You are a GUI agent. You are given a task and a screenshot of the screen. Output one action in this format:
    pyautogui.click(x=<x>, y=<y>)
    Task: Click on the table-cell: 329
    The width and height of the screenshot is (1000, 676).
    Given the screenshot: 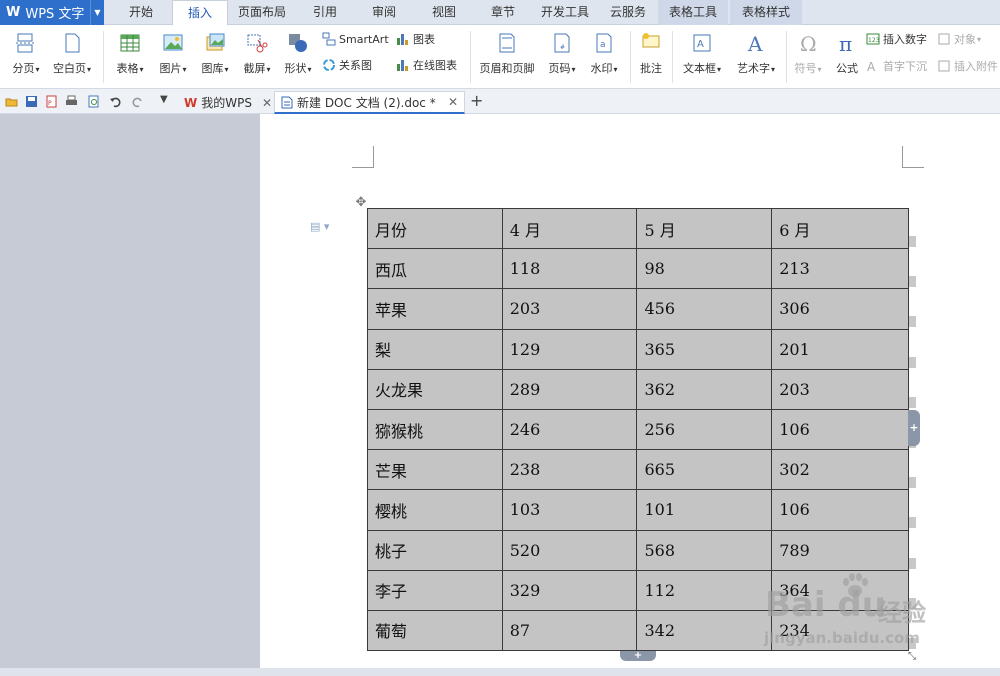 What is the action you would take?
    pyautogui.click(x=569, y=590)
    